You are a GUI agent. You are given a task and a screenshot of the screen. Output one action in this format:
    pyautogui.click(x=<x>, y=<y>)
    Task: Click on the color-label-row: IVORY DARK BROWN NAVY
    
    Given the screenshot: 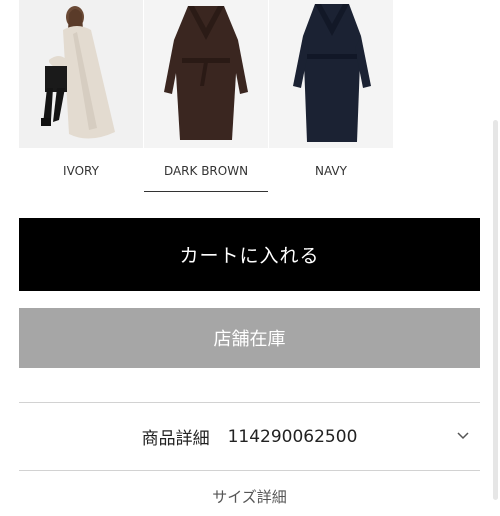 What is the action you would take?
    pyautogui.click(x=206, y=176)
    